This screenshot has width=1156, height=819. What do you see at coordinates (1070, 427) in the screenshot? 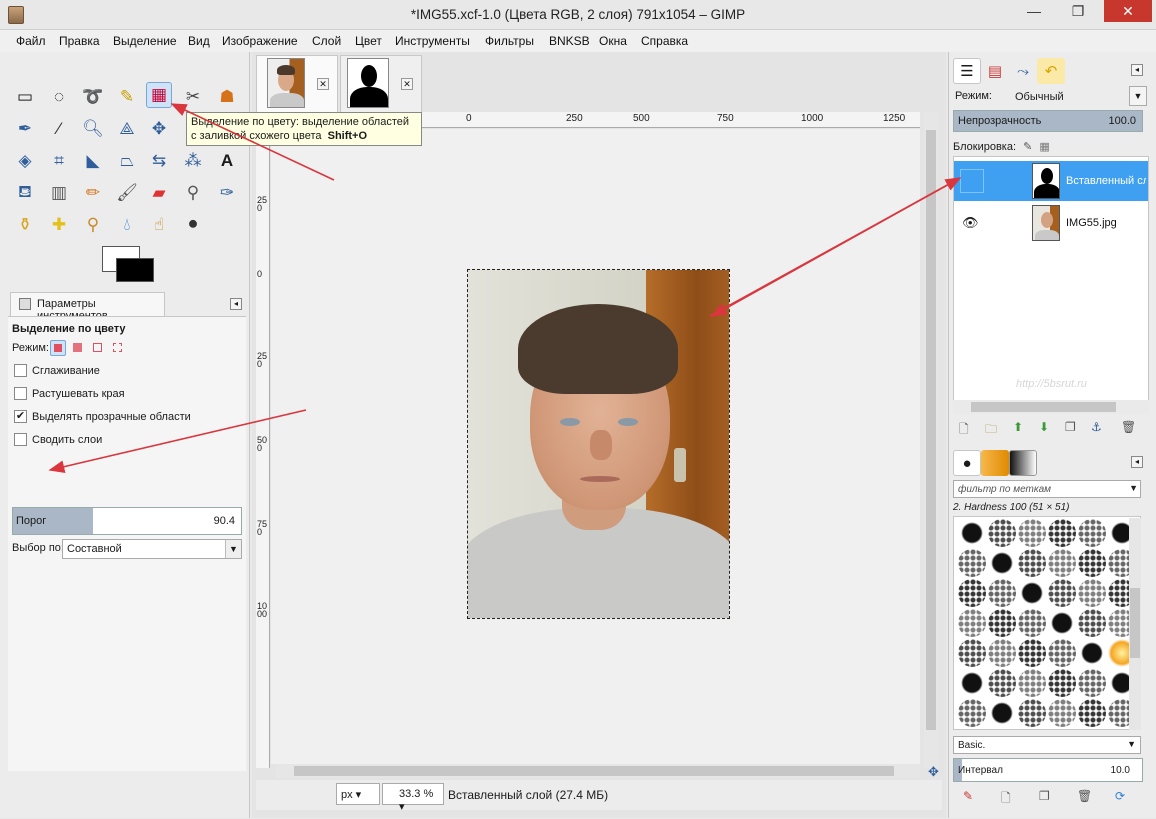
I see `duplicate-layer-icon: ❐` at bounding box center [1070, 427].